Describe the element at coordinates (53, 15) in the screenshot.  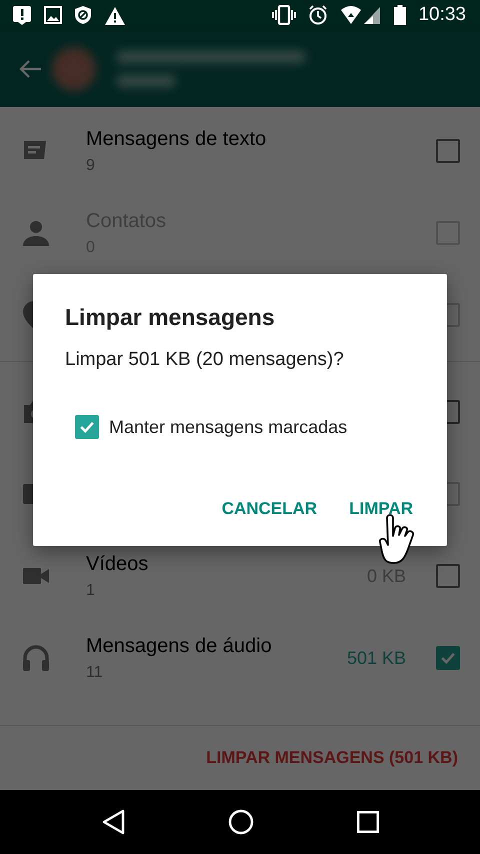
I see `image-icon` at that location.